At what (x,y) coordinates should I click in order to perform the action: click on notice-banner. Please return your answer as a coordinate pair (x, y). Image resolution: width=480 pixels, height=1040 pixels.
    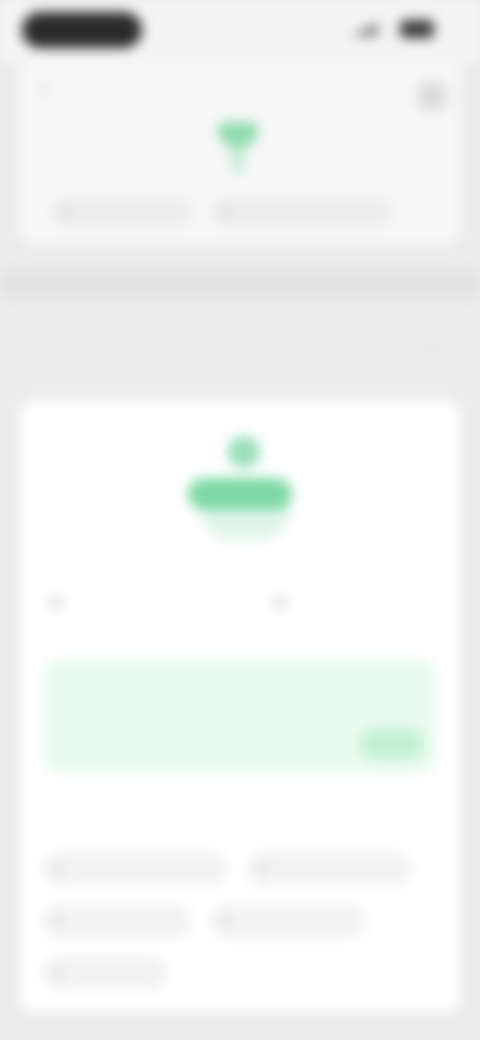
    Looking at the image, I should click on (240, 716).